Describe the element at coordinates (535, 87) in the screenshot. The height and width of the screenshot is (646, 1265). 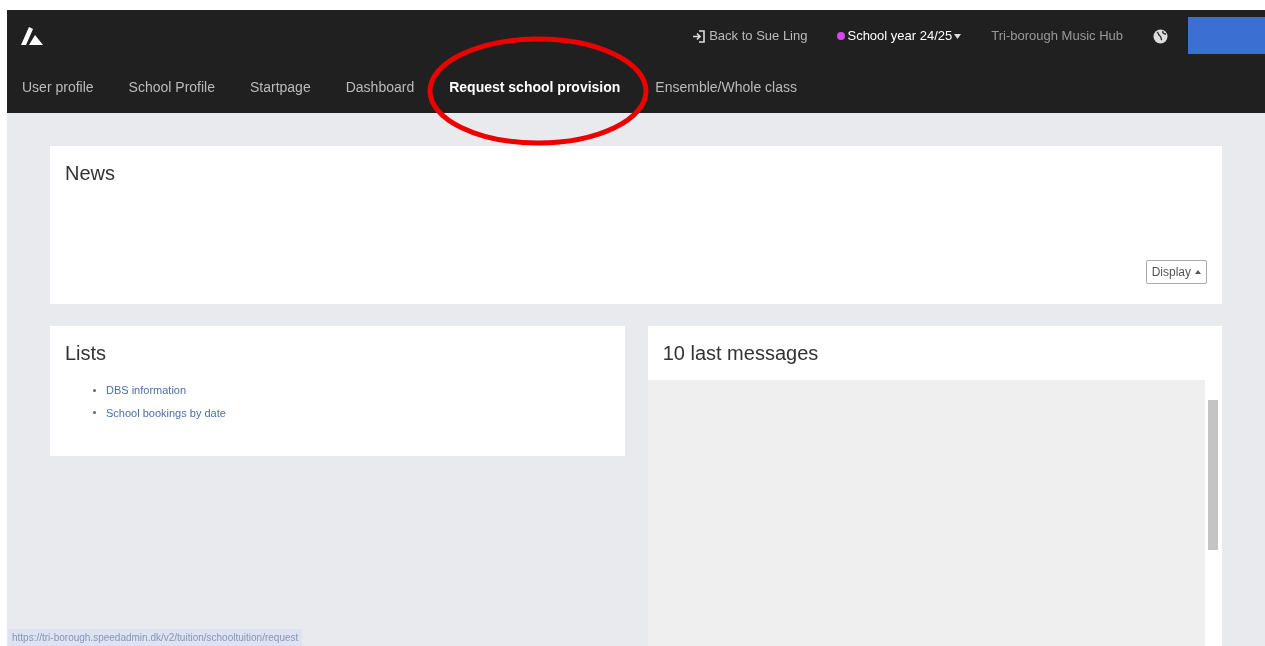
I see `nav-tab: Request school provision` at that location.